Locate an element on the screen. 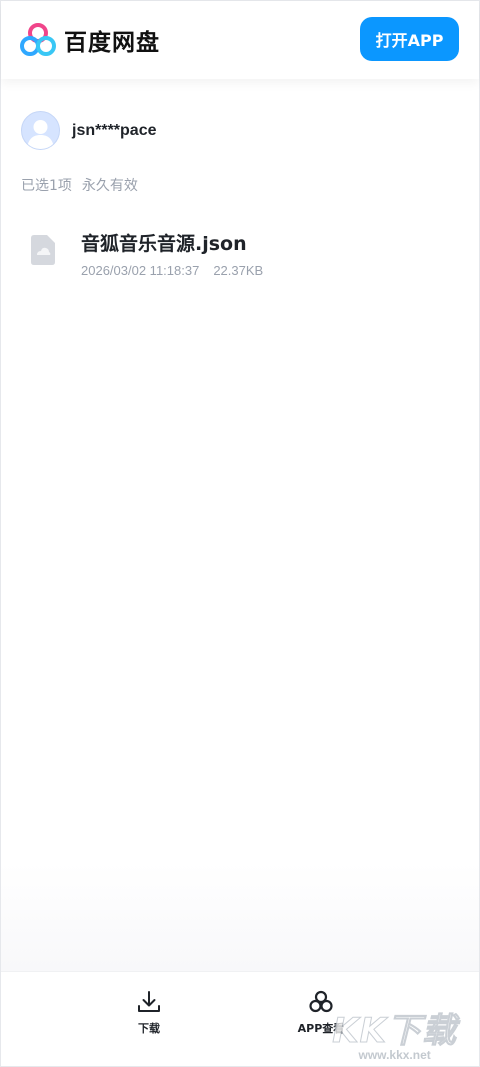  file-list-item: 音狐音乐音源.json 2026/03/02 11:18:37 22.37KB is located at coordinates (241, 255).